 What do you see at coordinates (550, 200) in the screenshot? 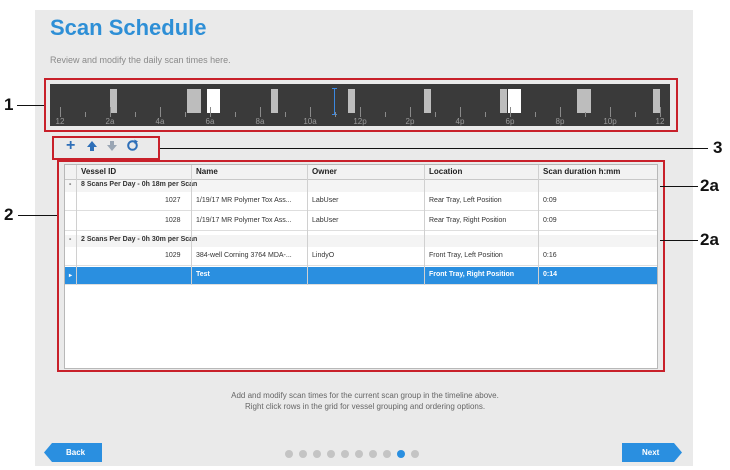
I see `cell-duration: 0:09` at bounding box center [550, 200].